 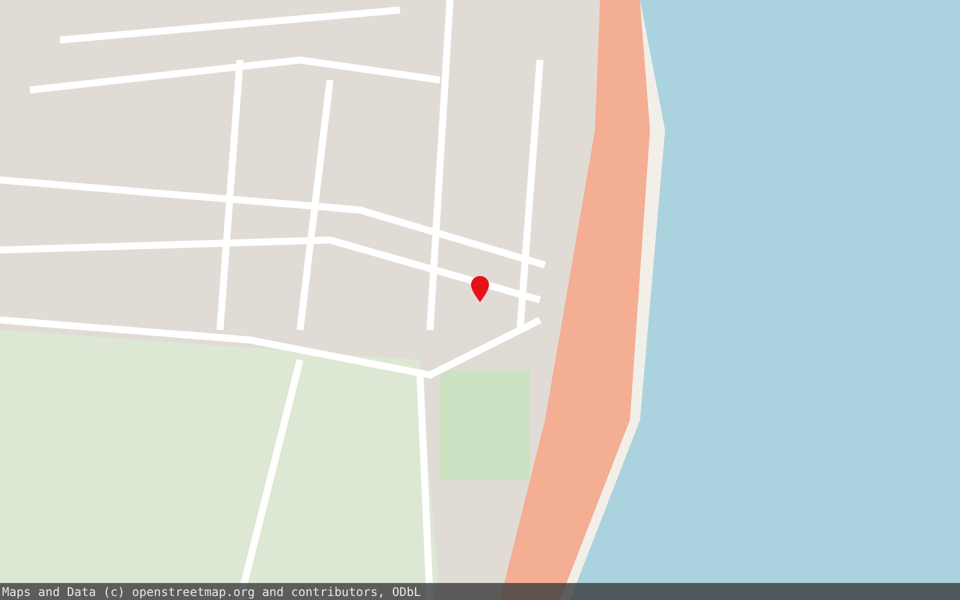 What do you see at coordinates (212, 592) in the screenshot?
I see `attribution-text: Maps and Data (c) openstreetmap.org and contributors, ODbL` at bounding box center [212, 592].